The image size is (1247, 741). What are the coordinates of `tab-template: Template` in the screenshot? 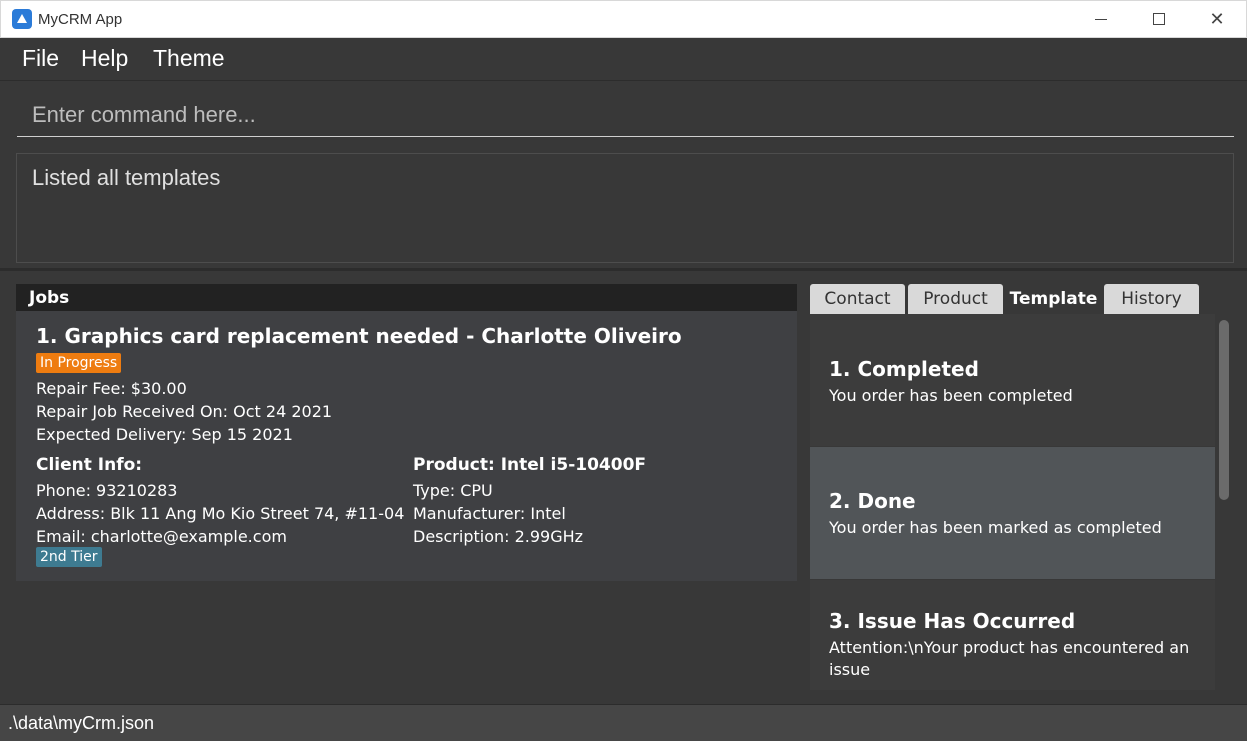 It's located at (1053, 299).